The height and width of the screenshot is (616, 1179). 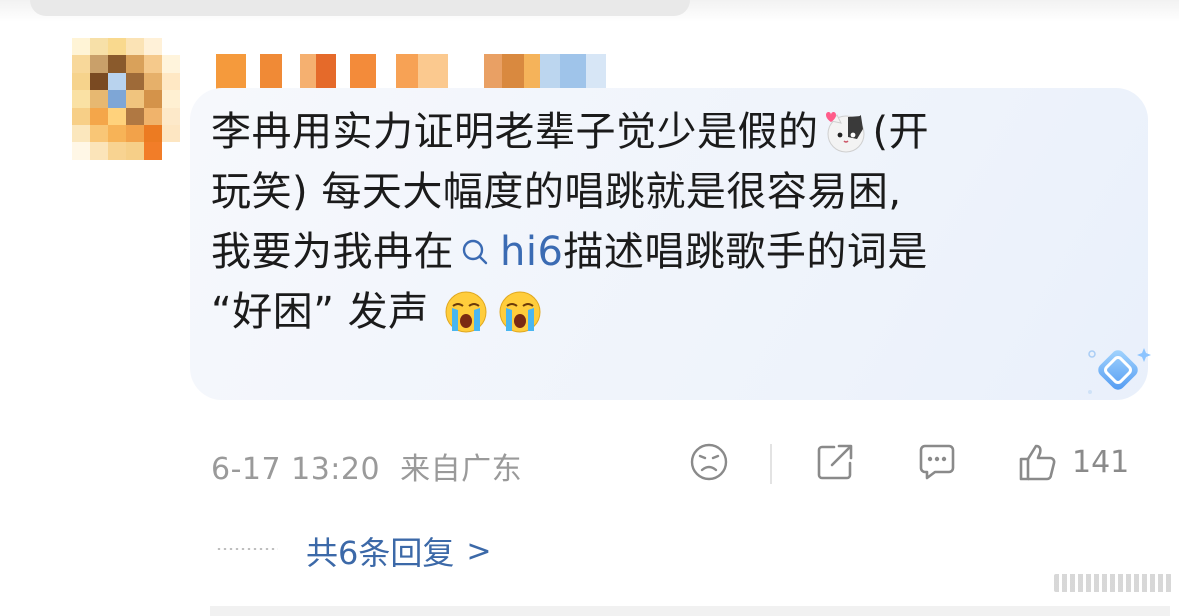 What do you see at coordinates (332, 252) in the screenshot?
I see `comment-text-segment: 我要为我冉在` at bounding box center [332, 252].